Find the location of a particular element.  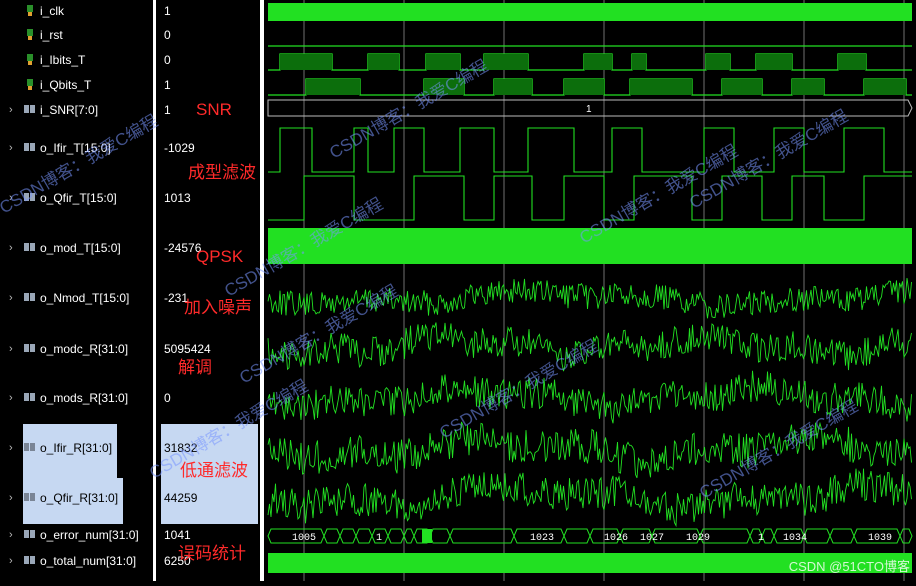

signal-name: o_error_num[31:0] is located at coordinates (89, 535).